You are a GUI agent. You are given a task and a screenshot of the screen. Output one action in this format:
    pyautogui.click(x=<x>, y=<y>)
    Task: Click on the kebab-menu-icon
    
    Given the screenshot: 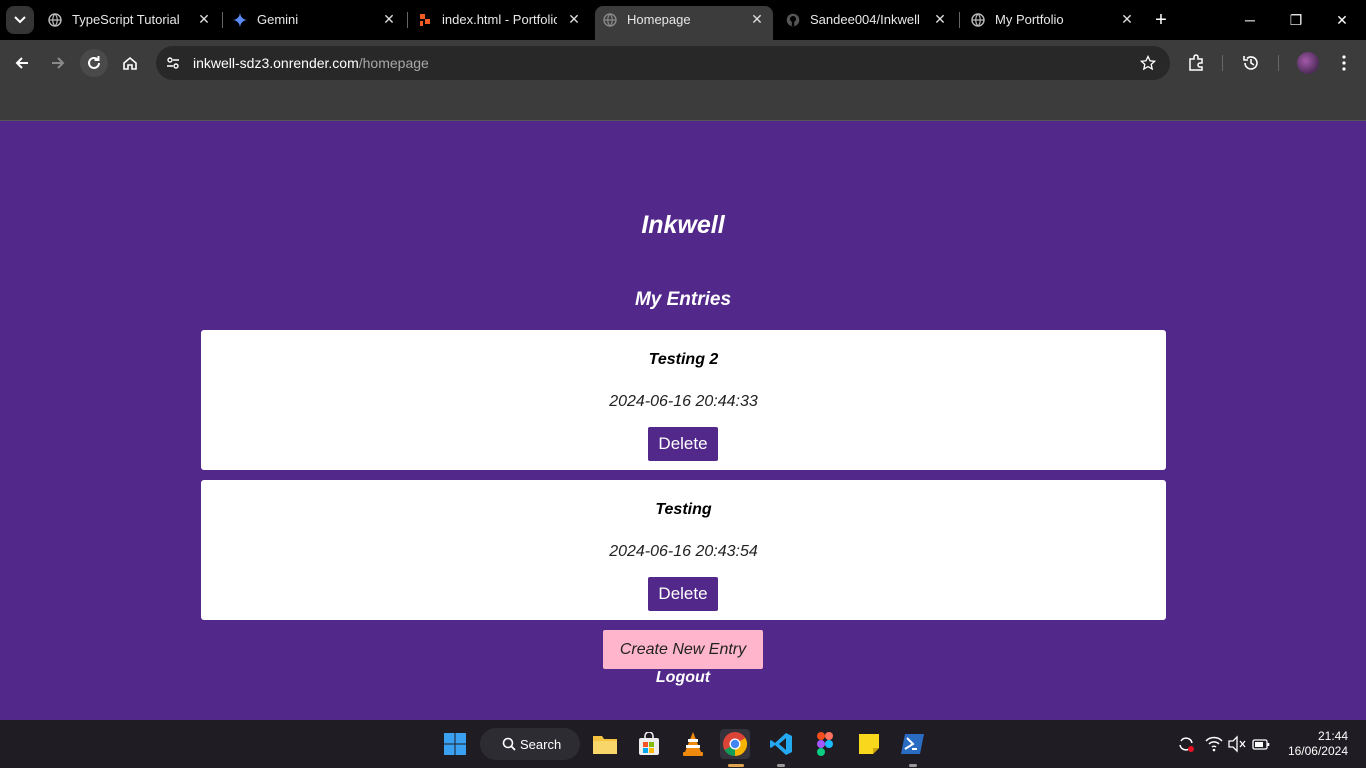 What is the action you would take?
    pyautogui.click(x=1344, y=63)
    